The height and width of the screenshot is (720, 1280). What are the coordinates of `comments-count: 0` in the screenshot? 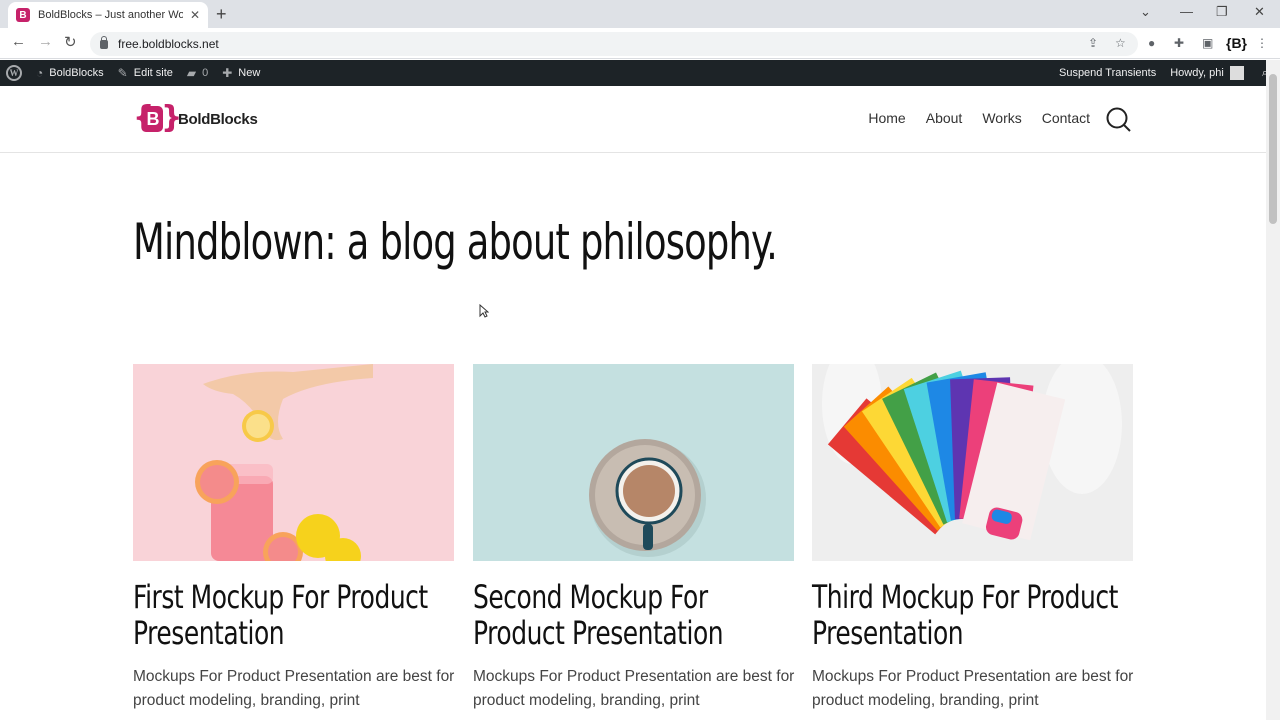 It's located at (205, 73).